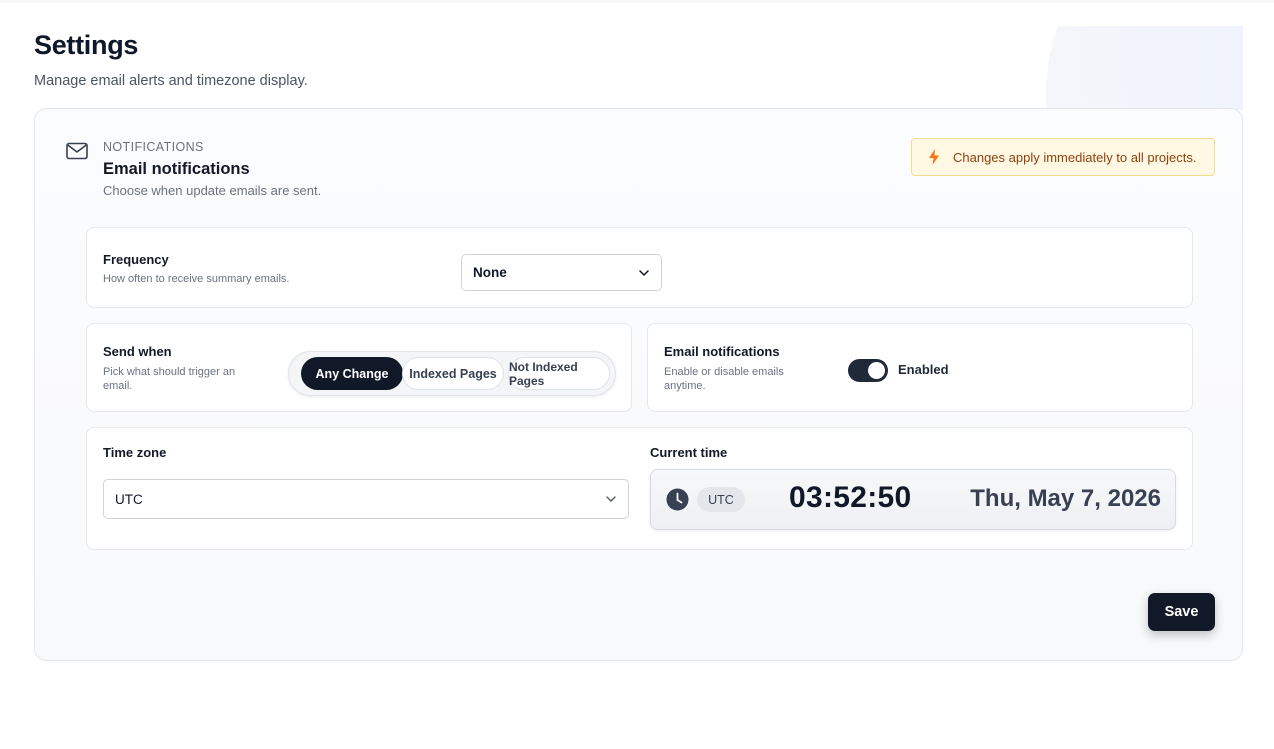 This screenshot has width=1274, height=749. I want to click on email-notifications-toggle, so click(868, 370).